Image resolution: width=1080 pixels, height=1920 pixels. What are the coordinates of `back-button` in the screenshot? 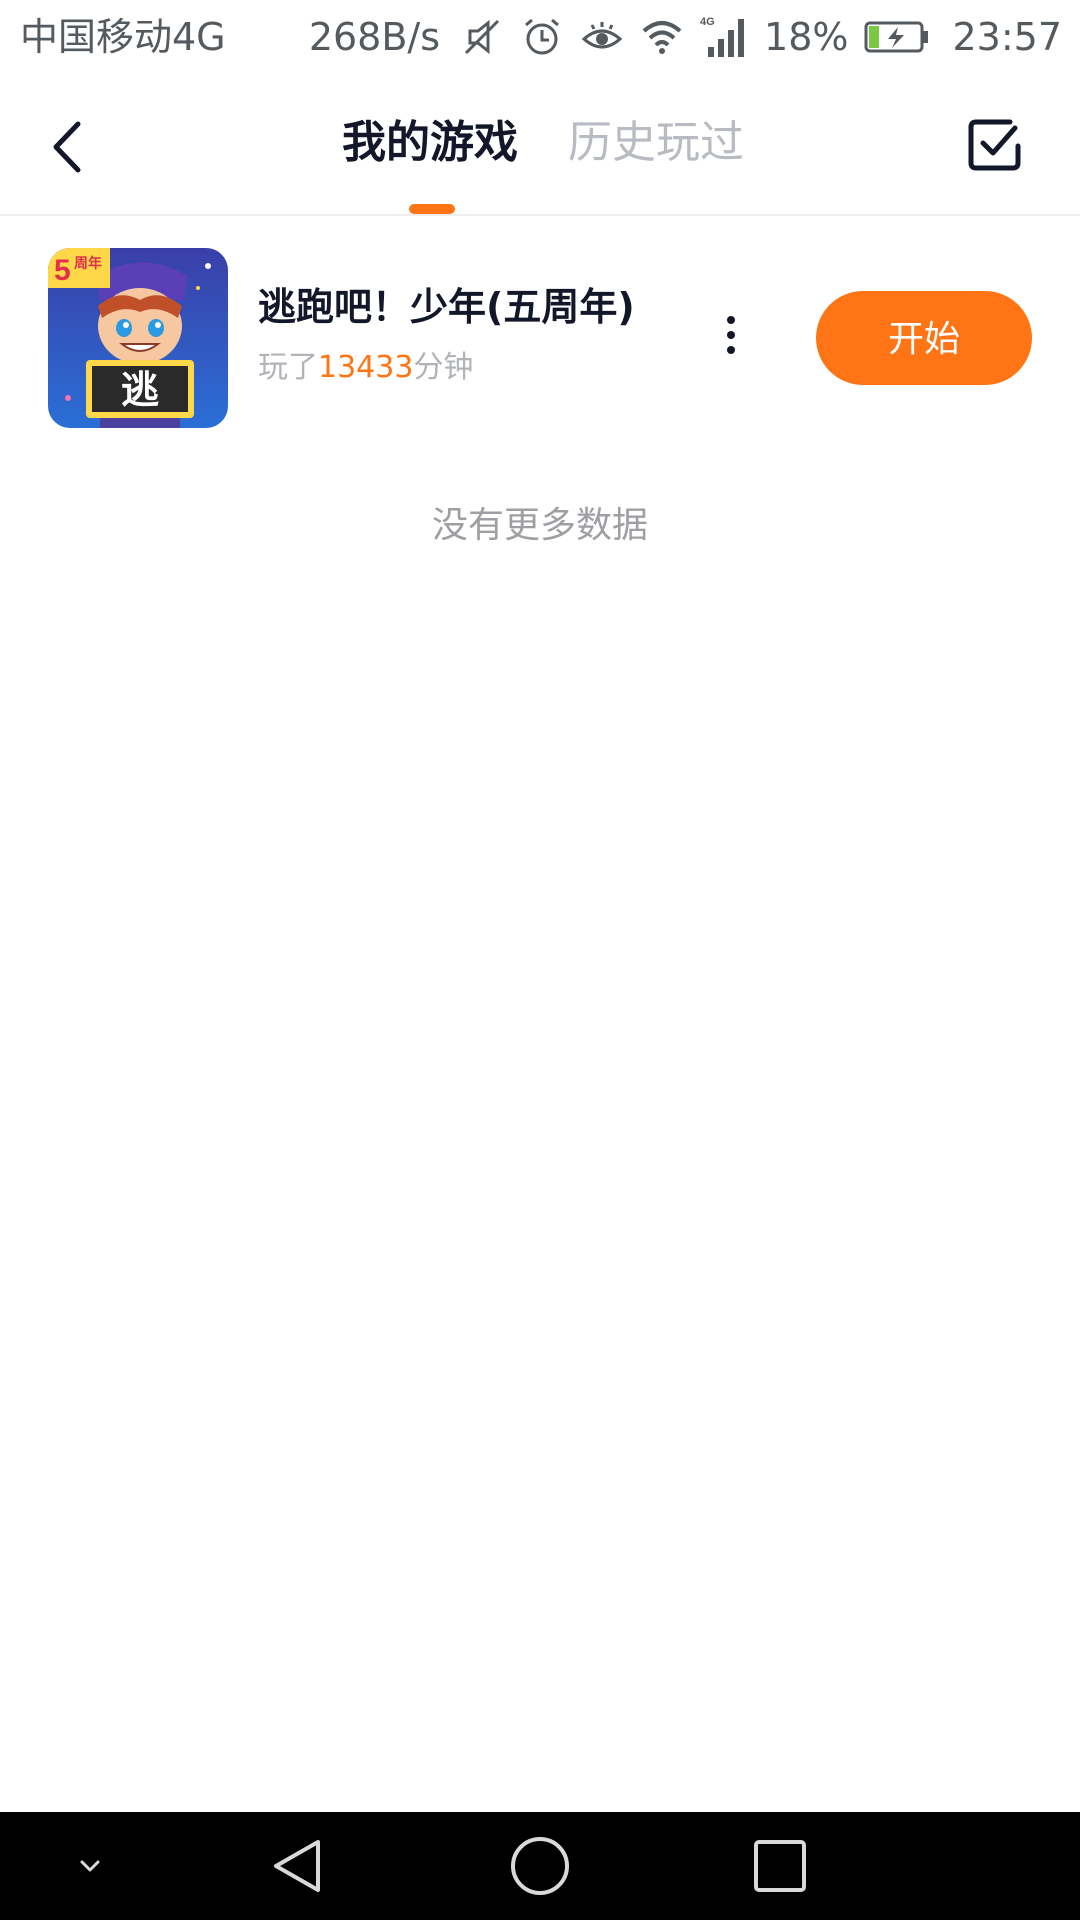 It's located at (70, 147).